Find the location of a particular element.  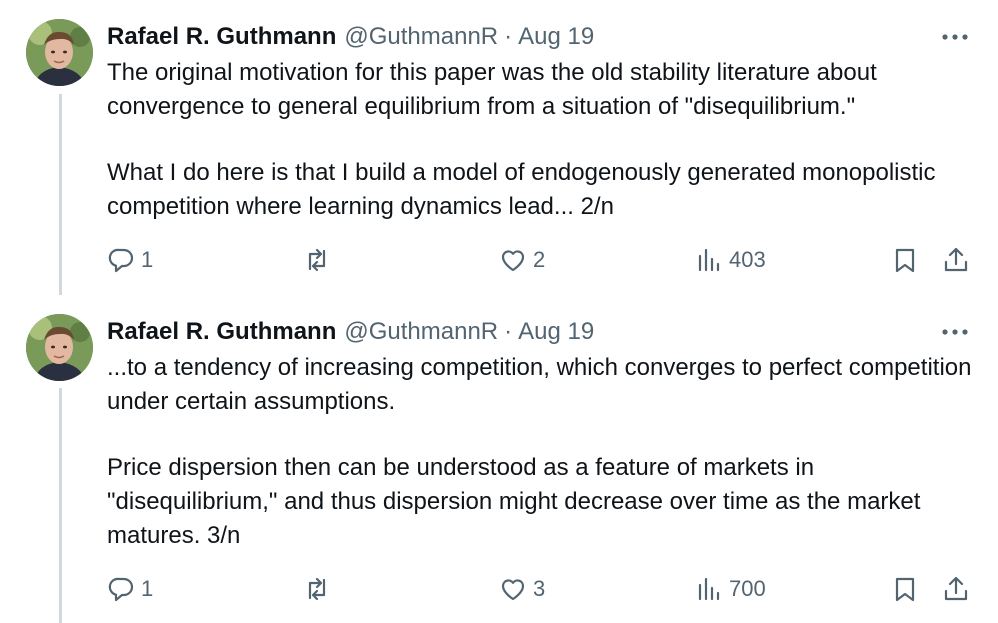

like-count: 2 is located at coordinates (539, 259).